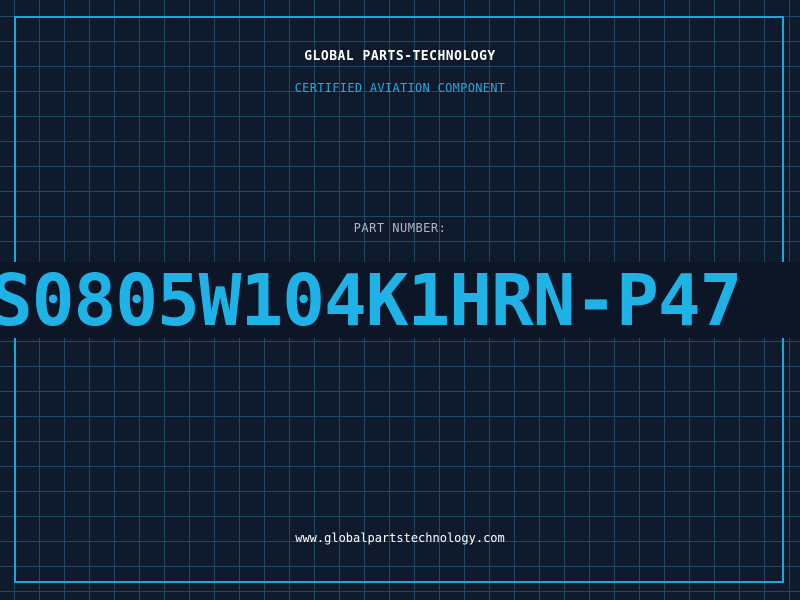  What do you see at coordinates (371, 300) in the screenshot?
I see `part-number-value: S0805W104K1HRN-P47` at bounding box center [371, 300].